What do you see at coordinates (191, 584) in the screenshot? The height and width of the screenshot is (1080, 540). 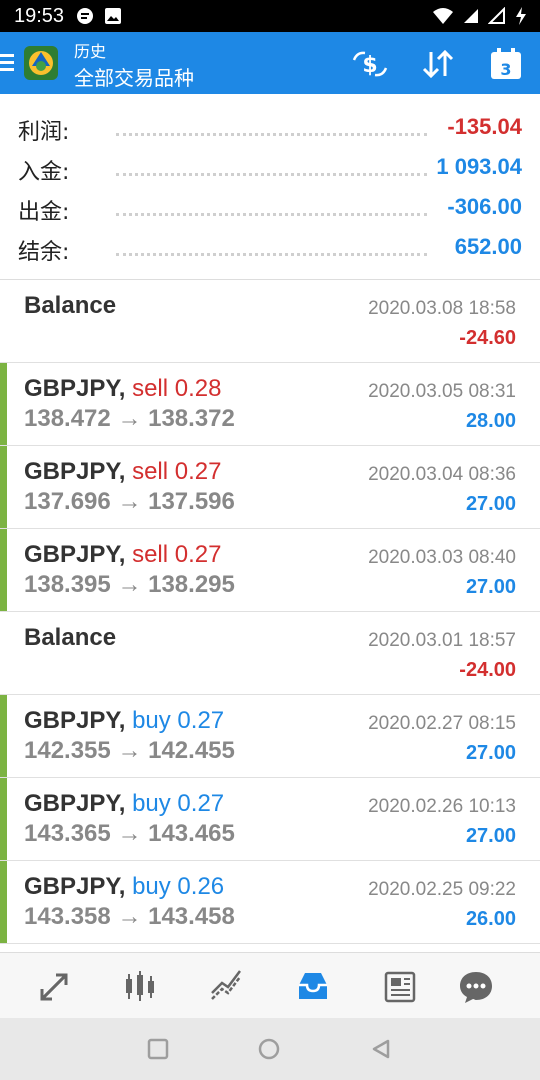 I see `close-price: 138.295` at bounding box center [191, 584].